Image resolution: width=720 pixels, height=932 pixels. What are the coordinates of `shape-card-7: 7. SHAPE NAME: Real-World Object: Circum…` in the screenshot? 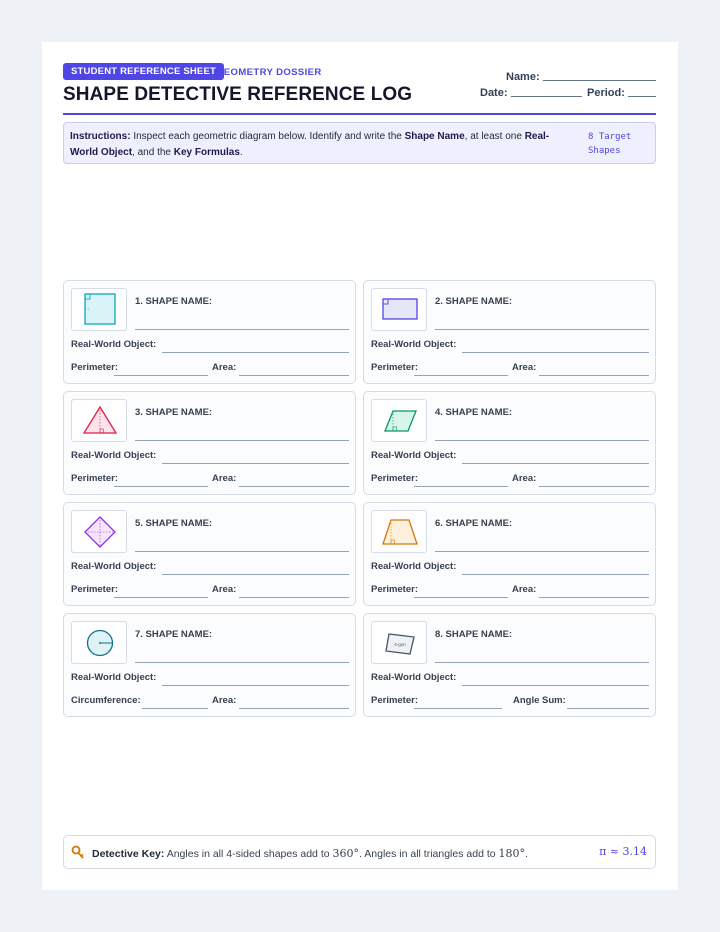 It's located at (209, 665).